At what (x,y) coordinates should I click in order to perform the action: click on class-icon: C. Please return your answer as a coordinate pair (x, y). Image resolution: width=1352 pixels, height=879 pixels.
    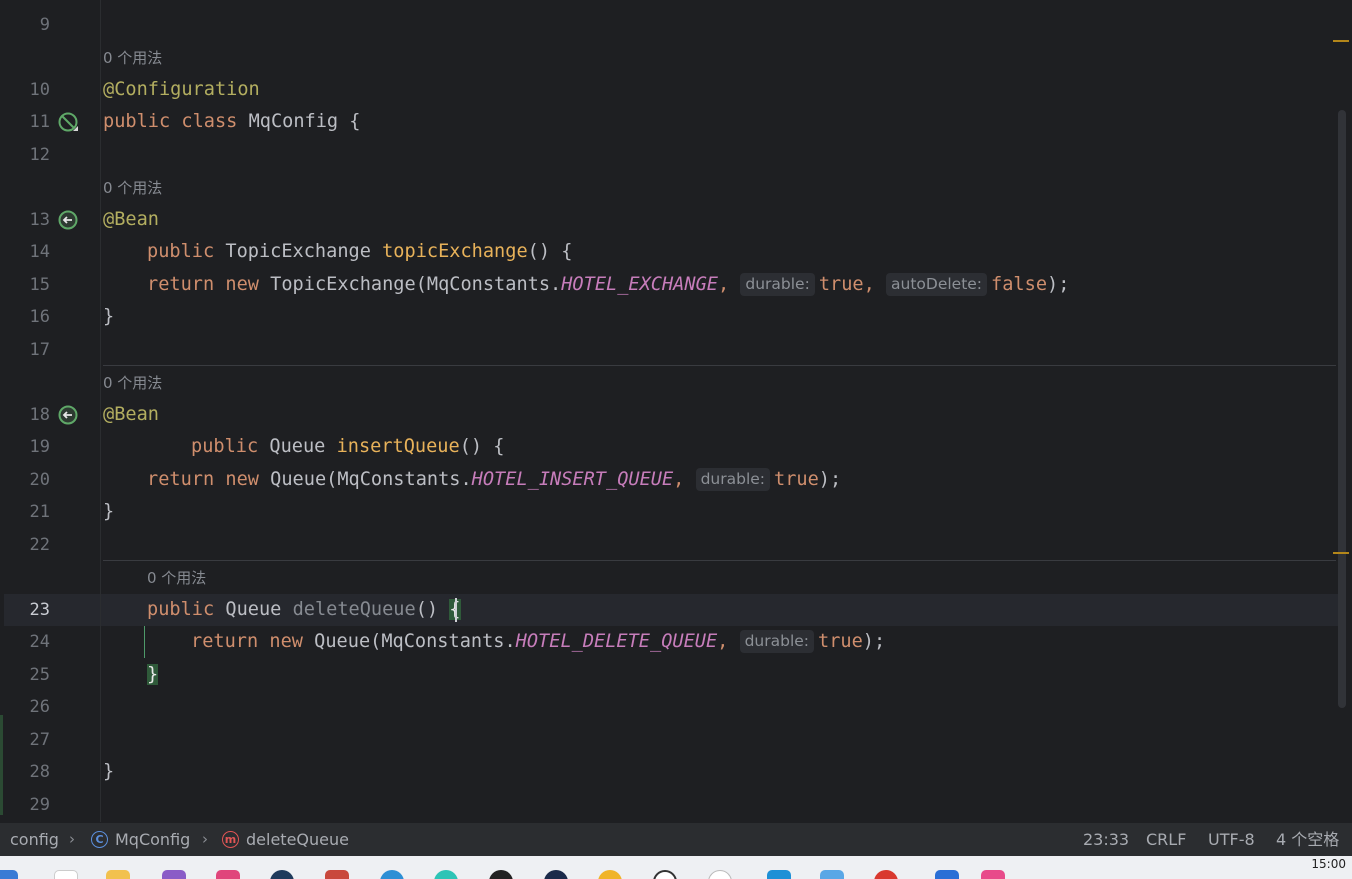
    Looking at the image, I should click on (99, 839).